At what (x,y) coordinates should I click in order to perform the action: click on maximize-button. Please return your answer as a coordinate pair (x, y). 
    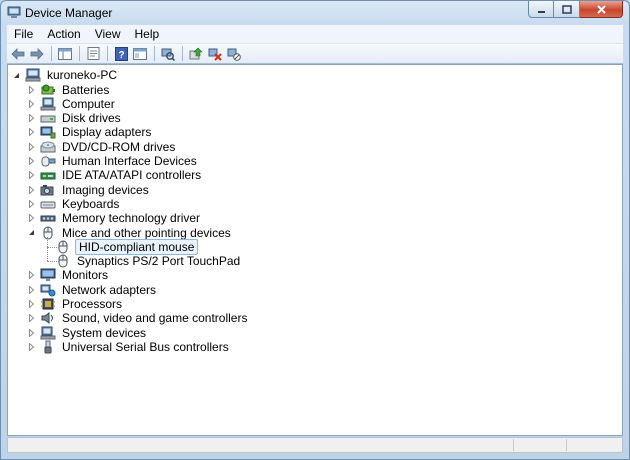
    Looking at the image, I should click on (567, 9).